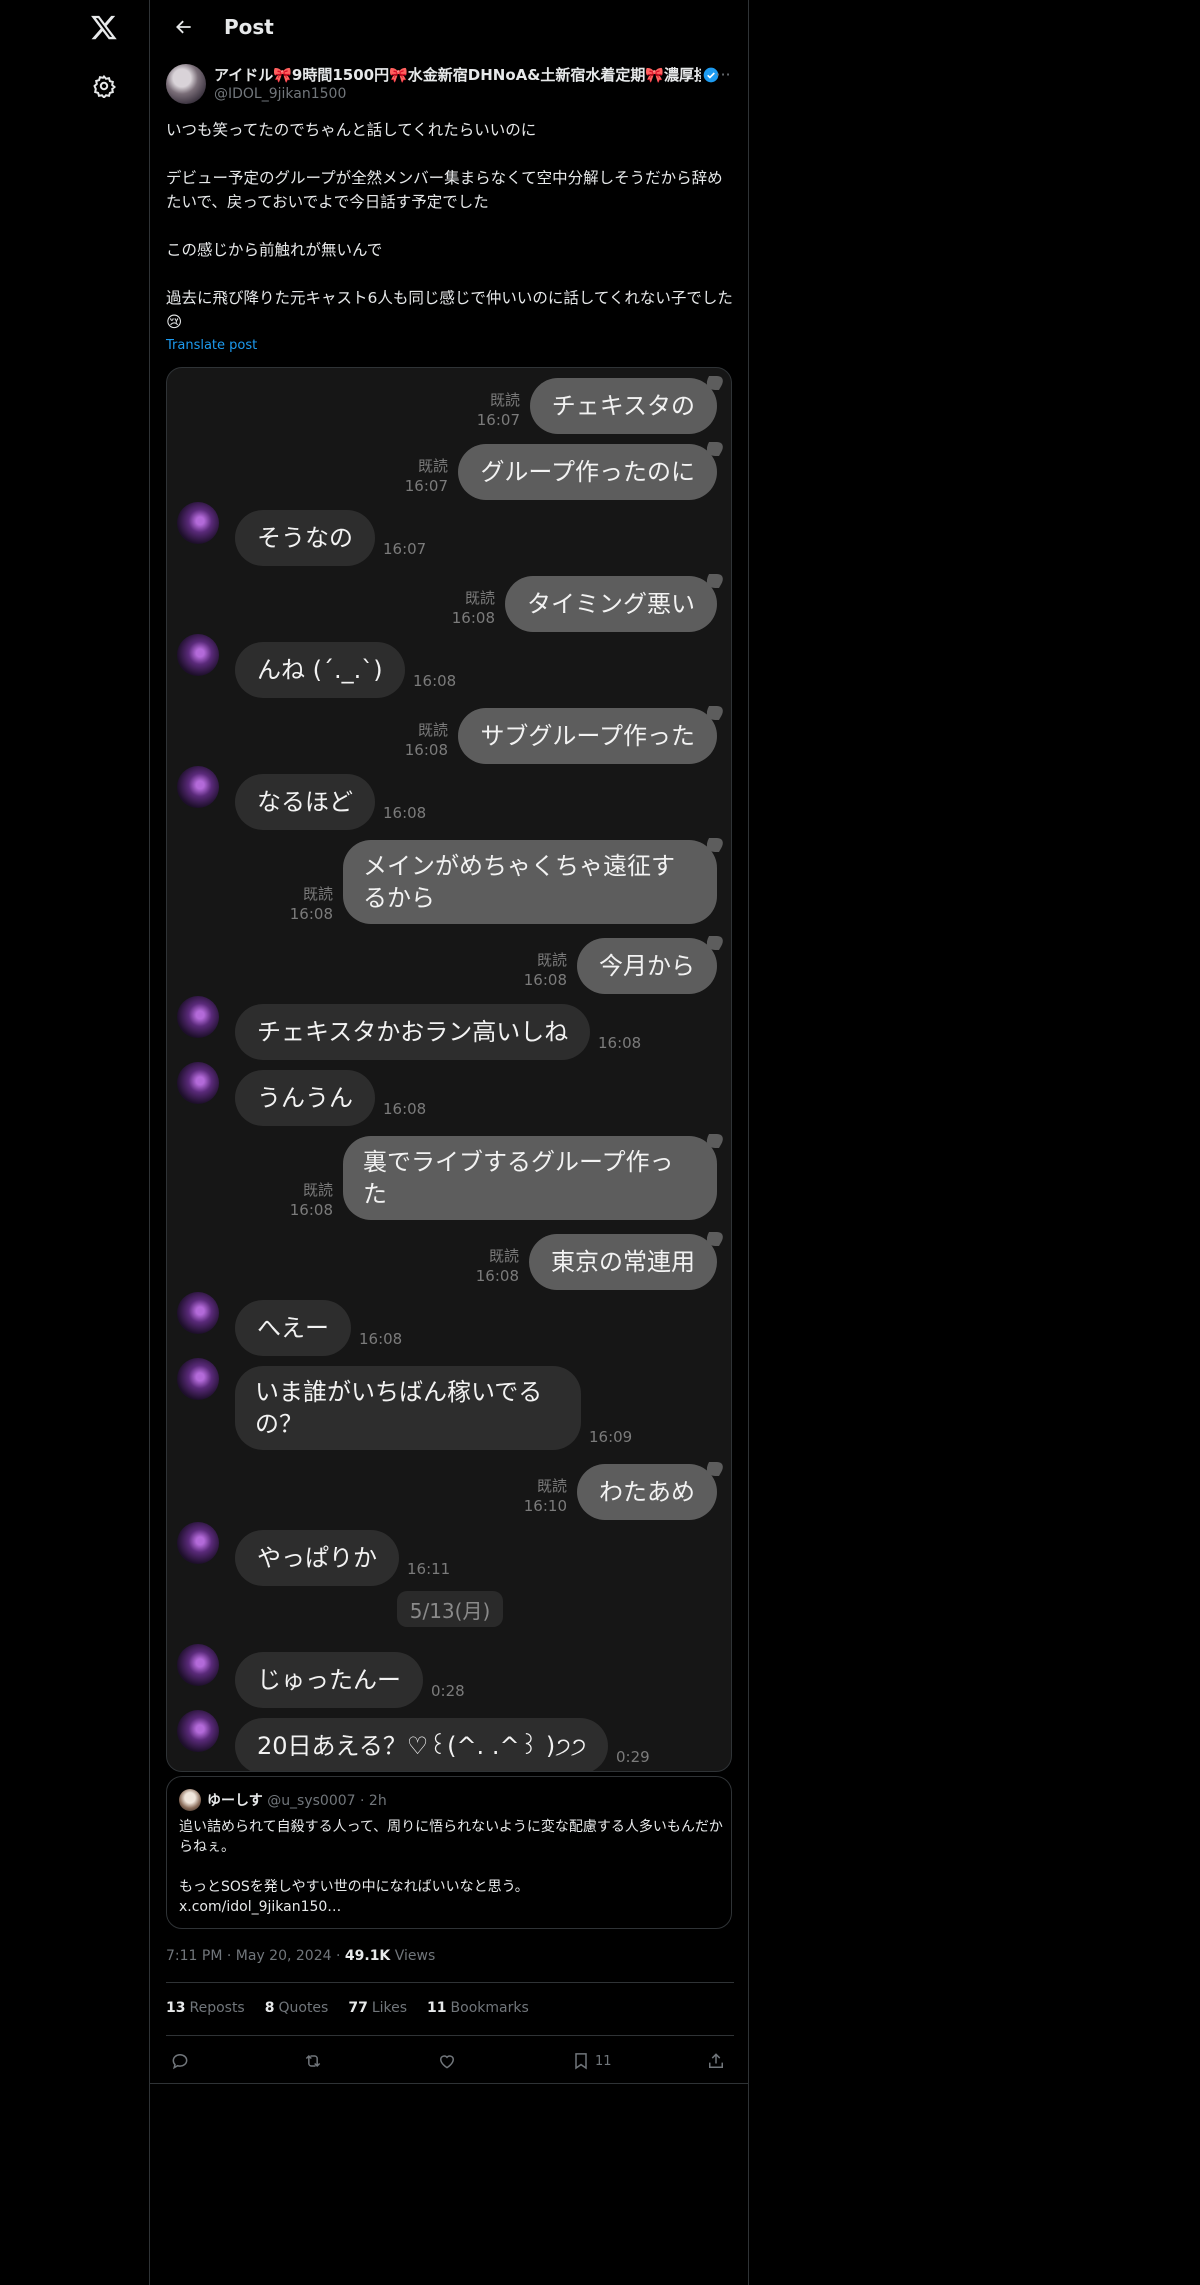 Image resolution: width=1200 pixels, height=2285 pixels. I want to click on post-timestamp: 7:11 PM · May 20, 2024 · 49.1K Views, so click(300, 1956).